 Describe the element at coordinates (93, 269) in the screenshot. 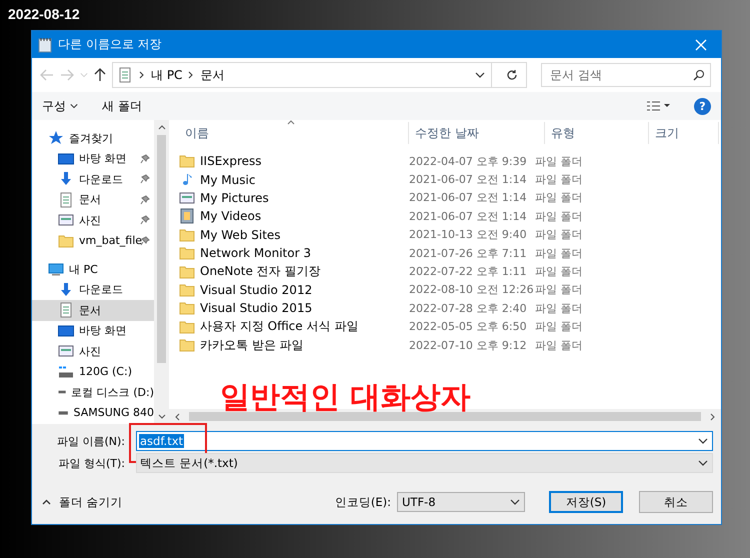

I see `navigation-item: 내 PC` at that location.